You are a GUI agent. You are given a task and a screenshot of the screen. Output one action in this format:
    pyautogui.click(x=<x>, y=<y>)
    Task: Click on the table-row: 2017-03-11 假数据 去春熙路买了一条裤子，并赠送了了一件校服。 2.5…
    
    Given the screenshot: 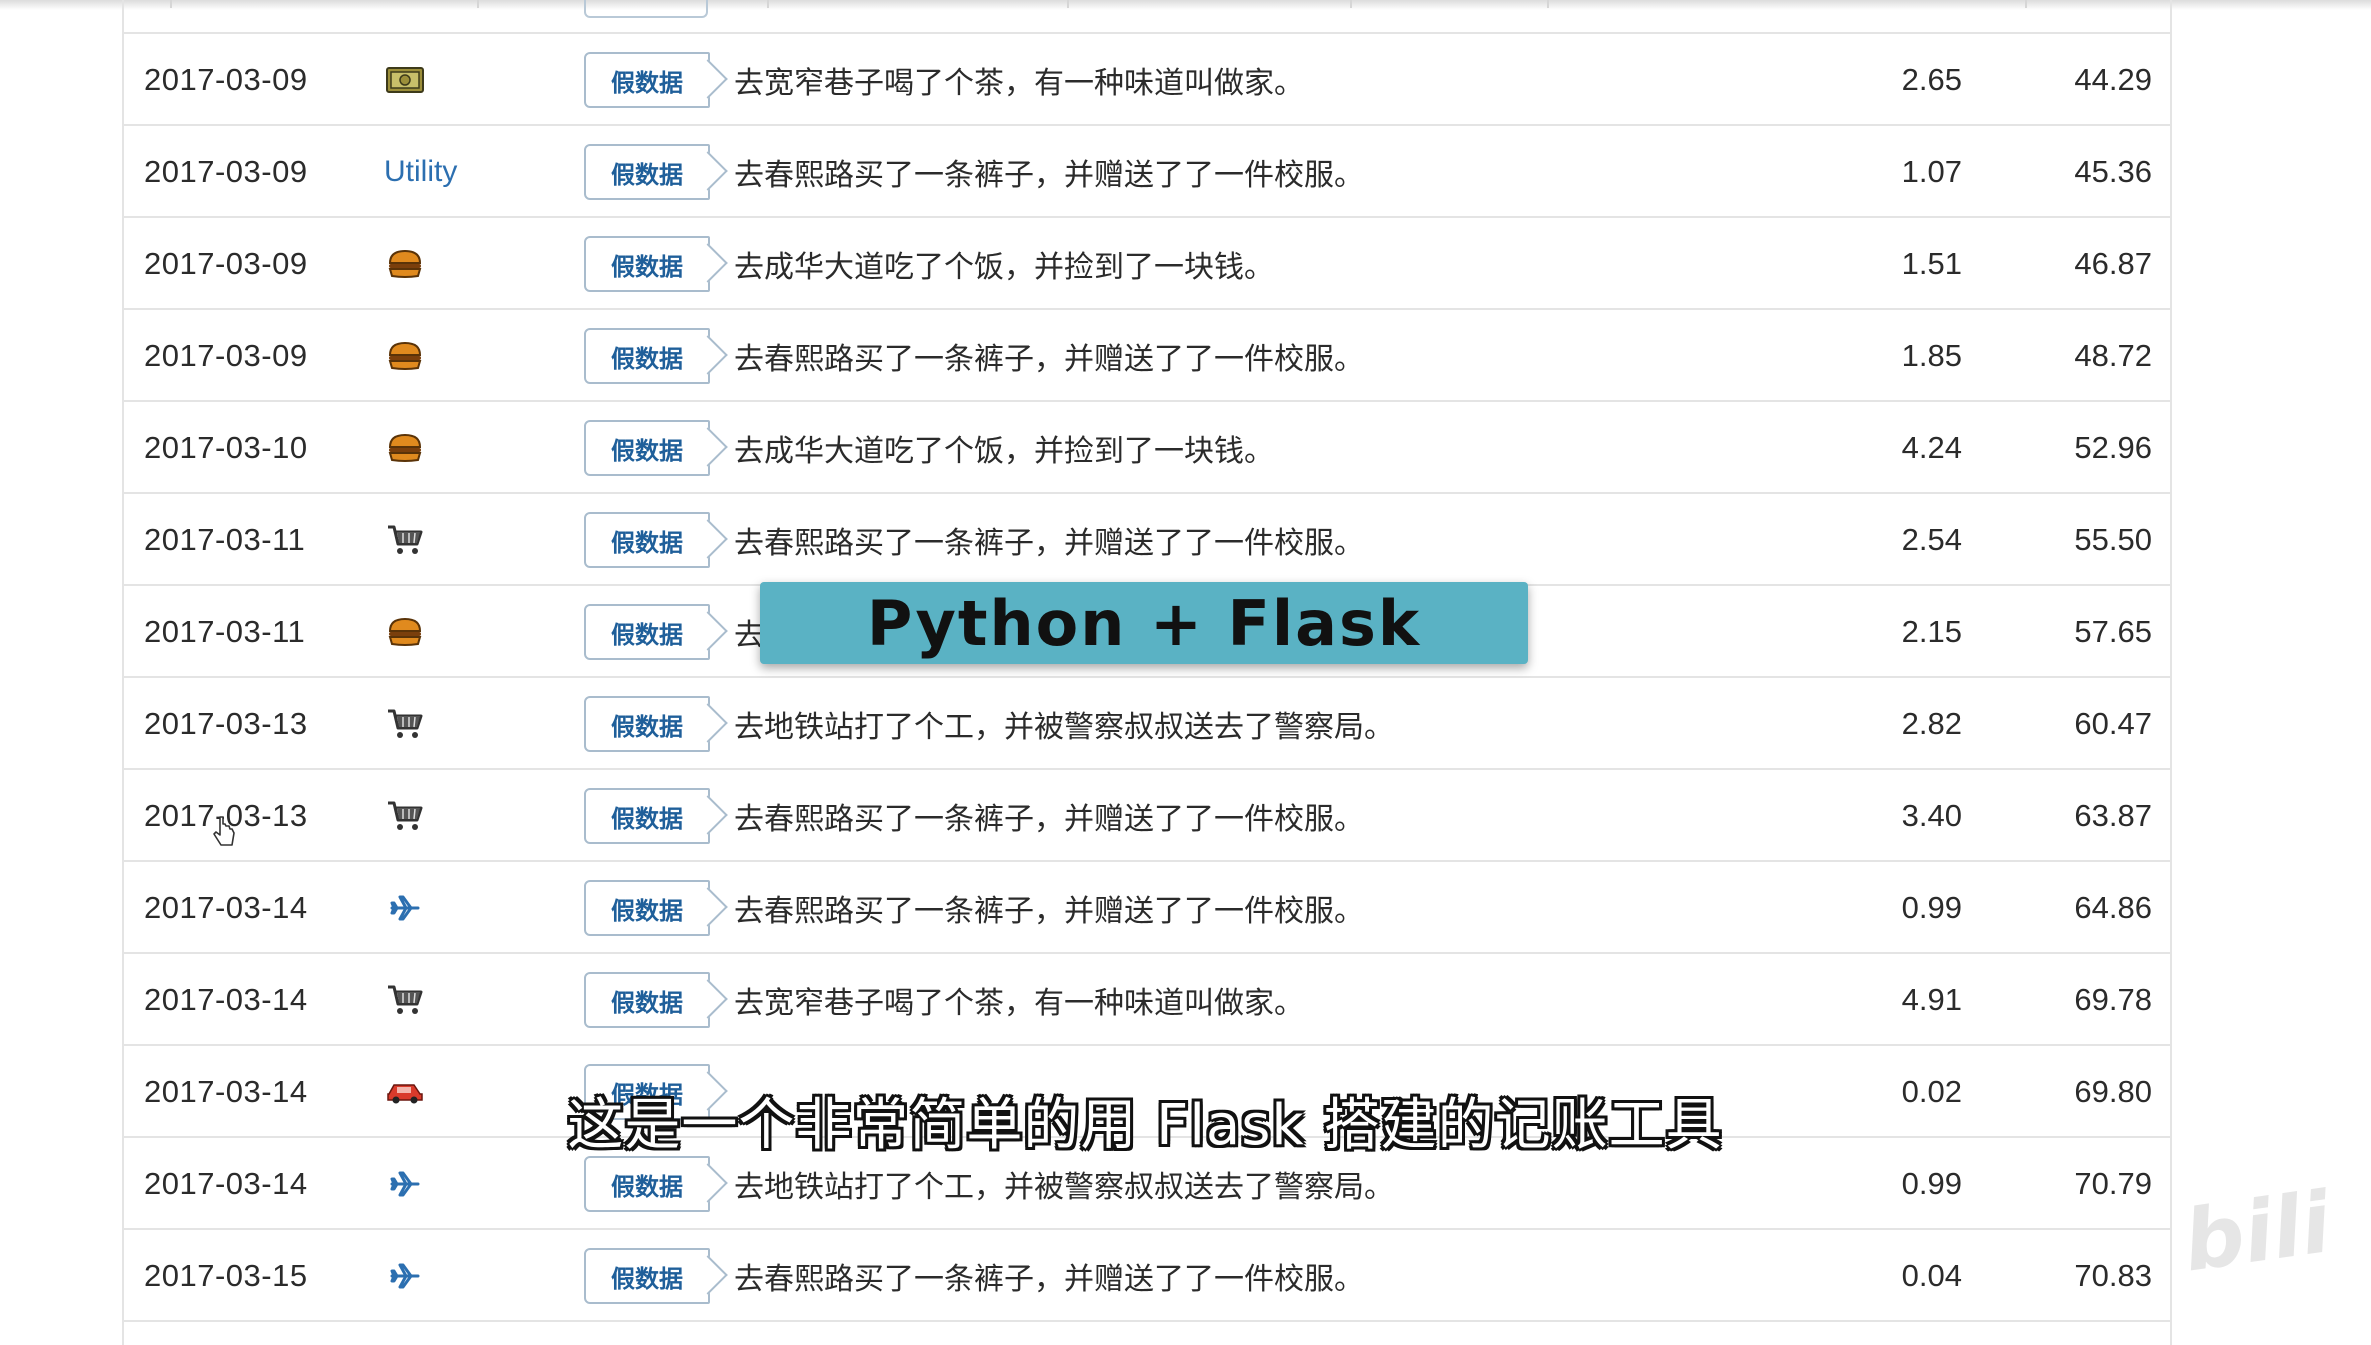 What is the action you would take?
    pyautogui.click(x=1147, y=540)
    